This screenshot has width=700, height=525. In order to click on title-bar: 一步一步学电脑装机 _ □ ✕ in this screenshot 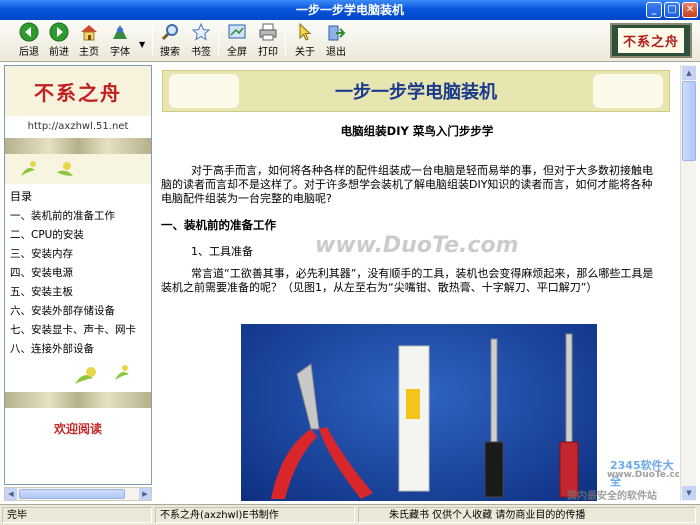, I will do `click(350, 10)`.